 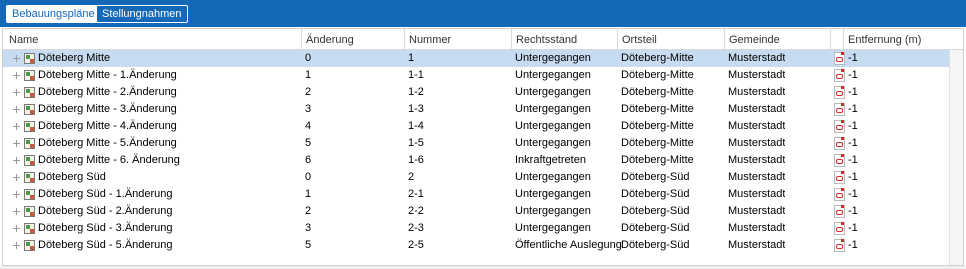 What do you see at coordinates (74, 58) in the screenshot?
I see `cell-name: Döteberg Mitte` at bounding box center [74, 58].